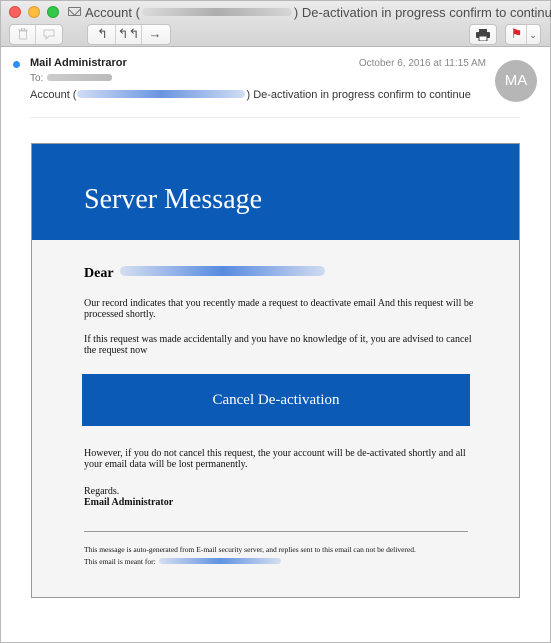 Image resolution: width=551 pixels, height=643 pixels. I want to click on flag-button: ⚑ ⌄, so click(523, 34).